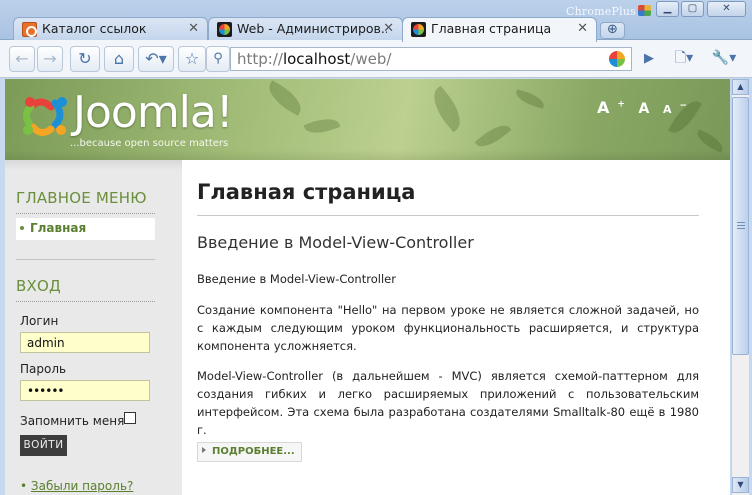 The height and width of the screenshot is (495, 752). What do you see at coordinates (316, 59) in the screenshot?
I see `url-host: localhost` at bounding box center [316, 59].